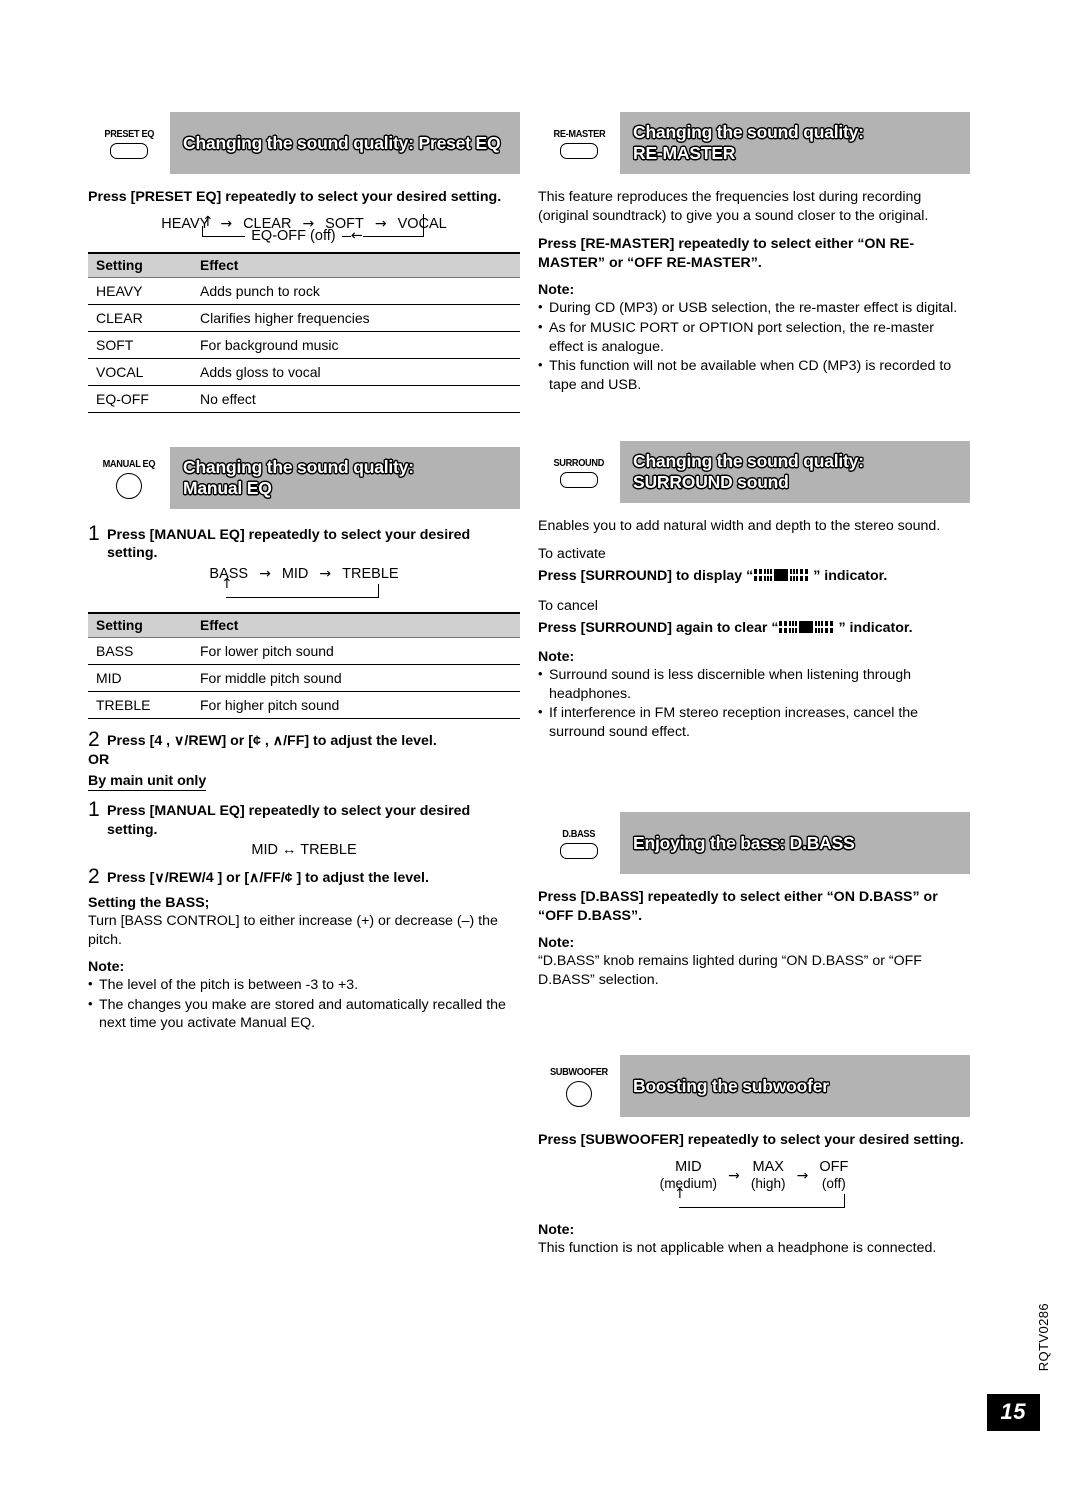 This screenshot has width=1080, height=1491. What do you see at coordinates (140, 399) in the screenshot?
I see `table-cell-setting: EQ-OFF` at bounding box center [140, 399].